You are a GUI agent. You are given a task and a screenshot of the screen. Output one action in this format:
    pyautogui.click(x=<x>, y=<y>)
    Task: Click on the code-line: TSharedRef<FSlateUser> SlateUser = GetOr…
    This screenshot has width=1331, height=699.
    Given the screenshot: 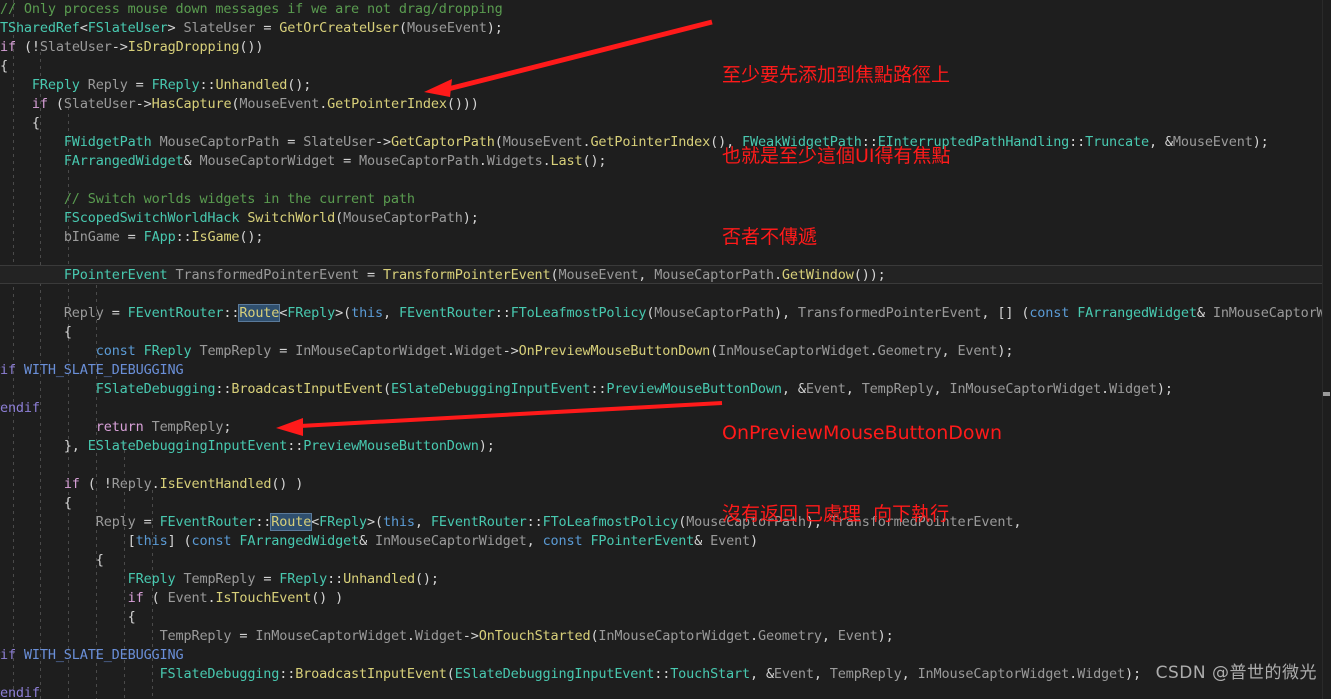 What is the action you would take?
    pyautogui.click(x=665, y=28)
    